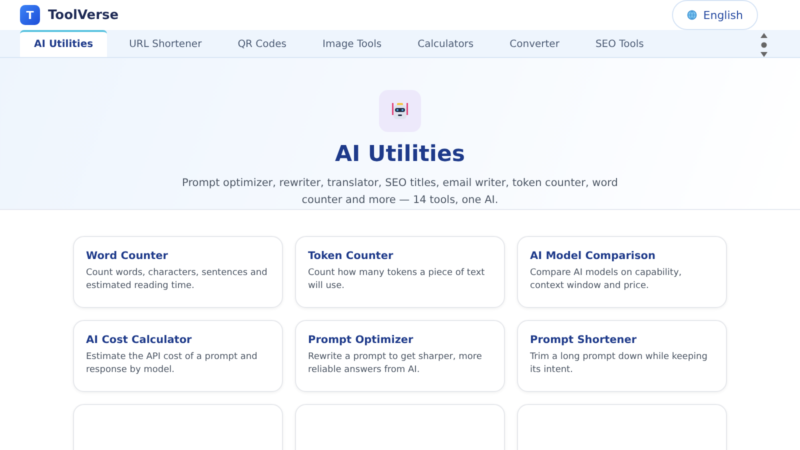  What do you see at coordinates (400, 111) in the screenshot?
I see `robot-icon` at bounding box center [400, 111].